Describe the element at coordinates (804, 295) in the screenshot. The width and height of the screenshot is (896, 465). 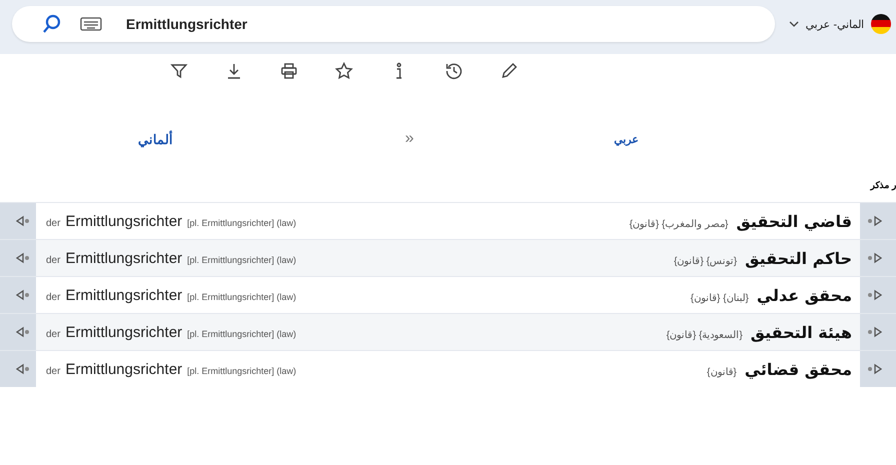
I see `translation-link: محقق عدلي` at that location.